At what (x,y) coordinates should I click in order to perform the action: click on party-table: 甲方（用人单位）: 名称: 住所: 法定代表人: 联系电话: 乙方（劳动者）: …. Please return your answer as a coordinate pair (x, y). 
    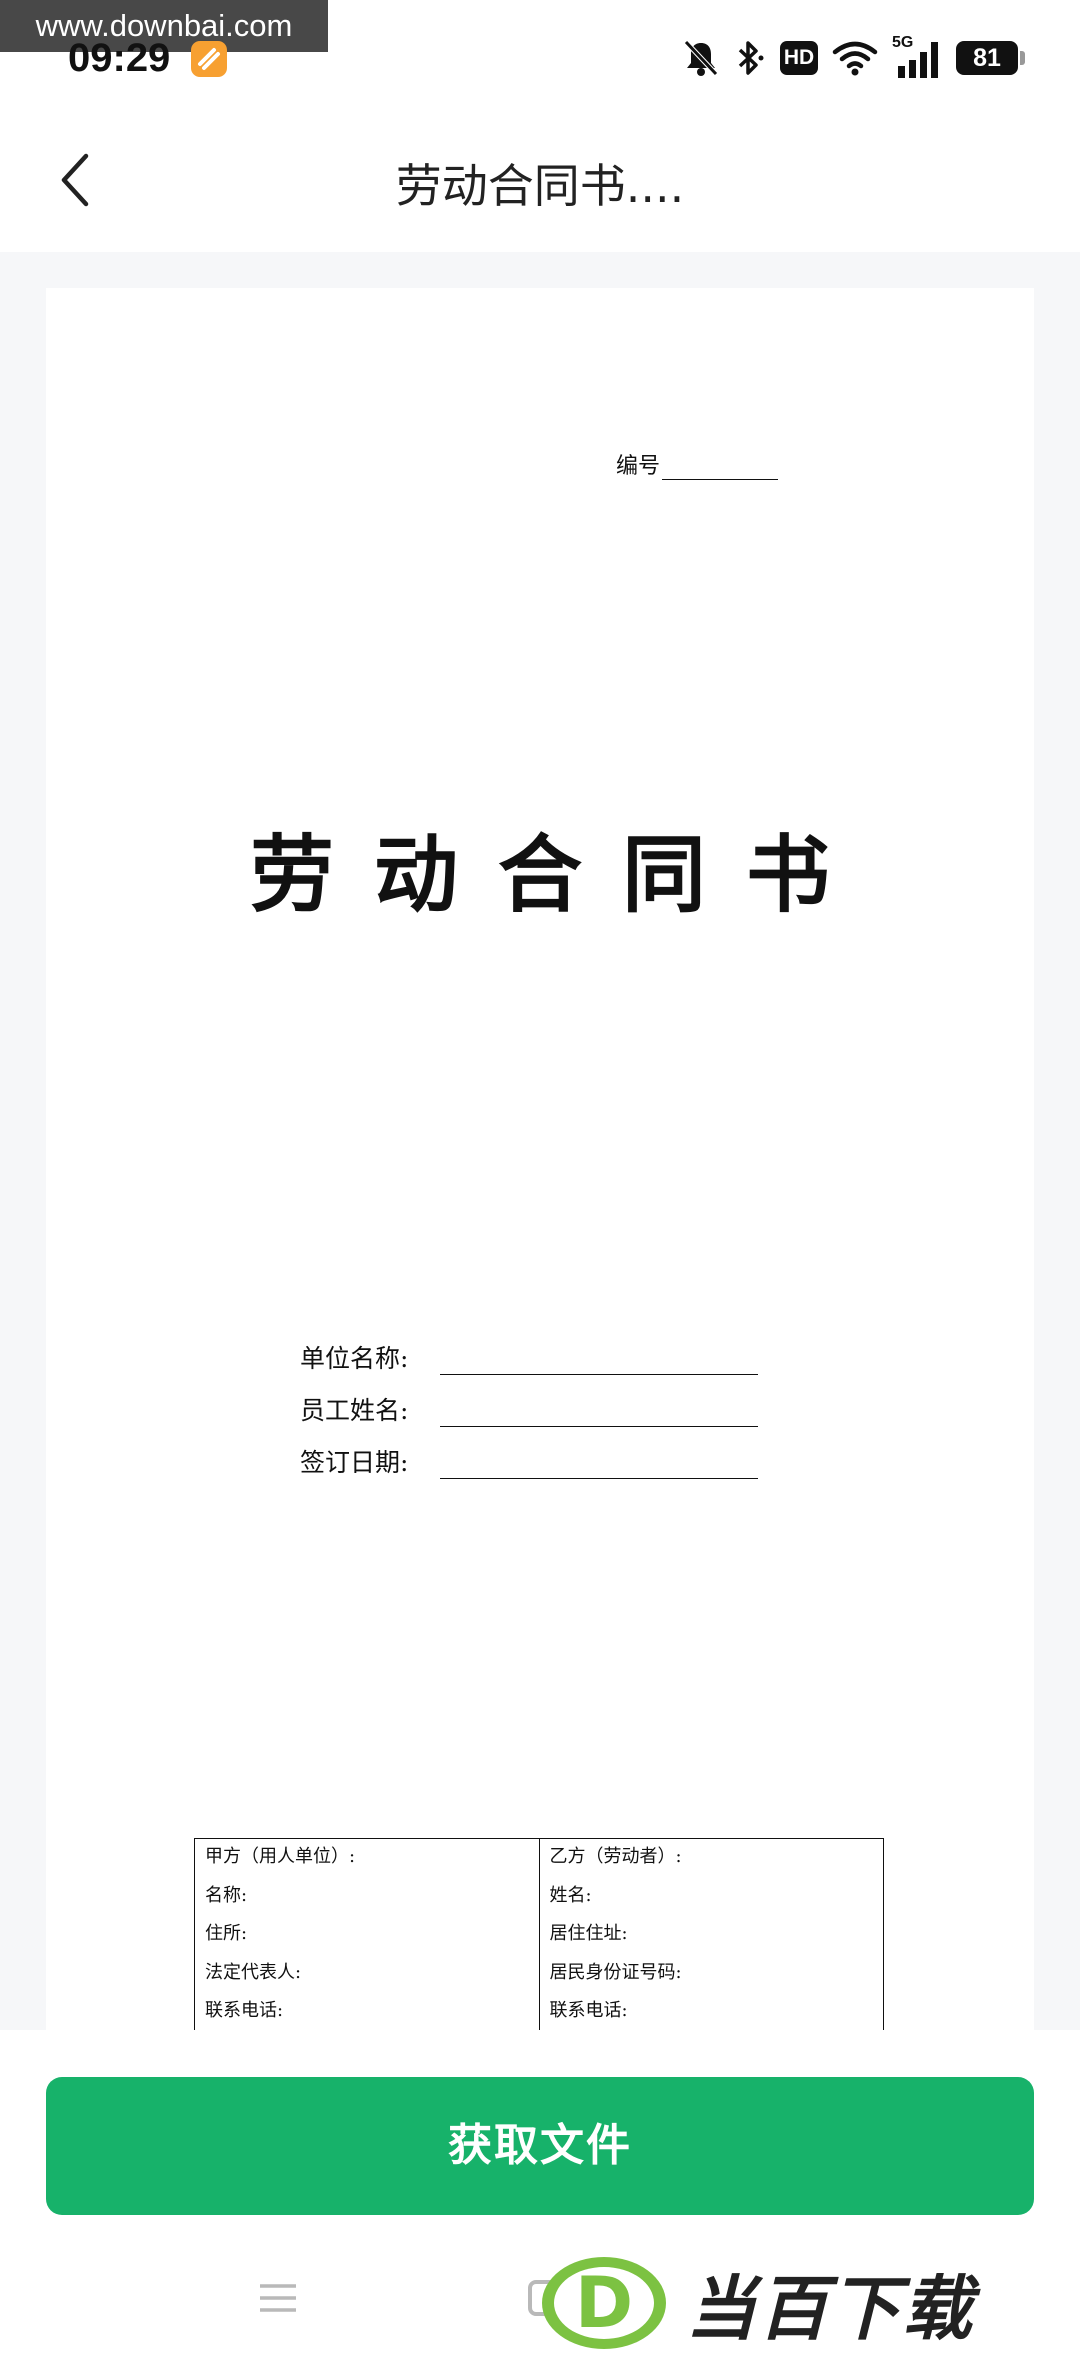
    Looking at the image, I should click on (539, 1941).